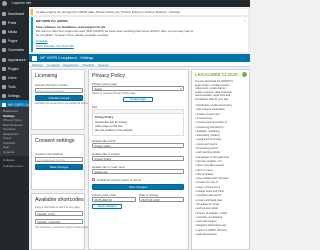 The width and height of the screenshot is (320, 250). I want to click on shortcode-value: [wpgdpr_form], so click(46, 214).